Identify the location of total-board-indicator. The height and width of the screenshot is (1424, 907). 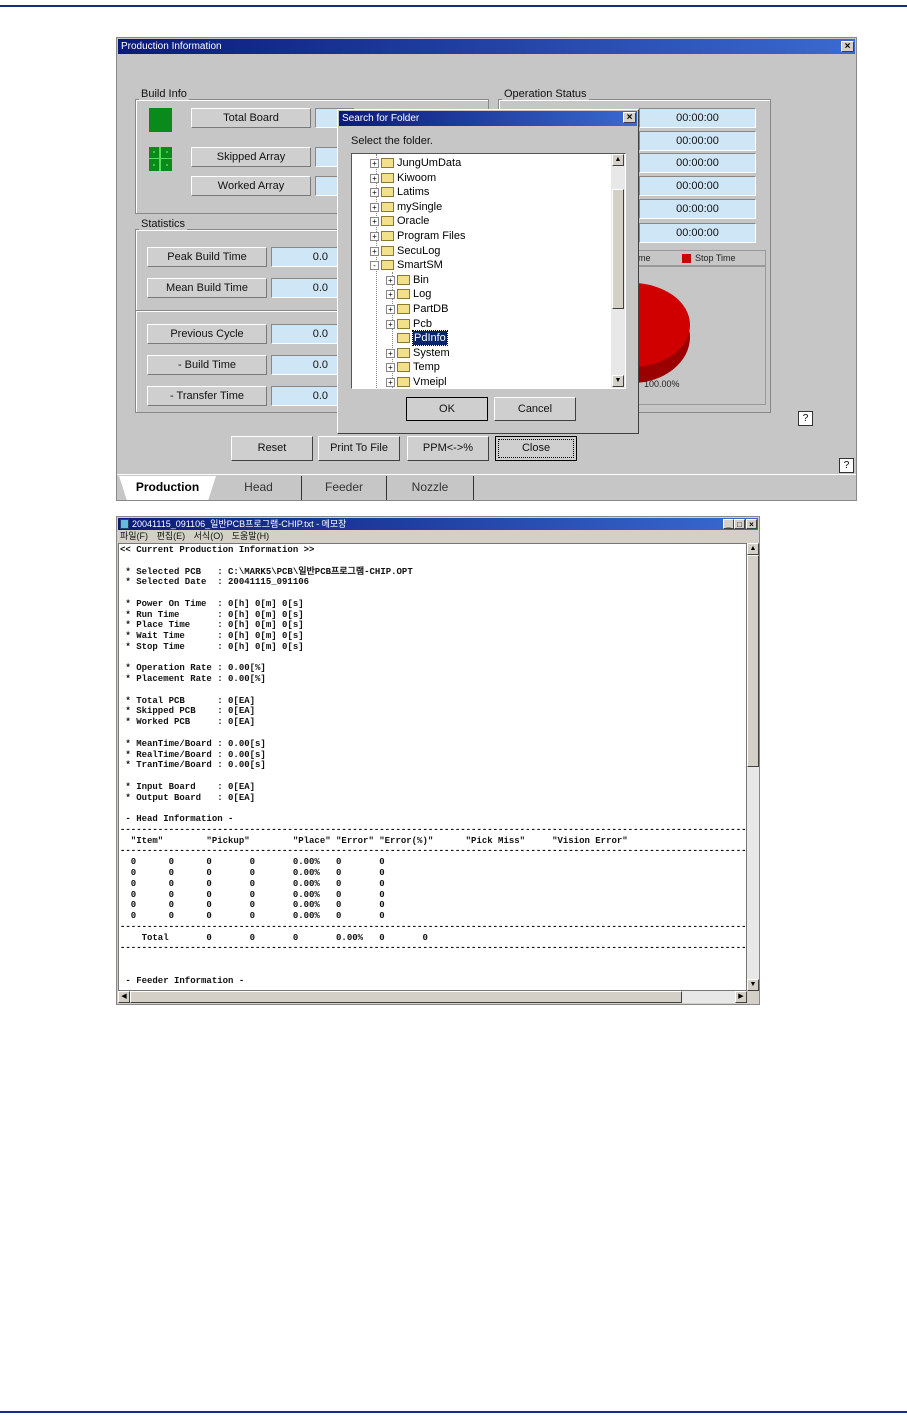
(160, 120).